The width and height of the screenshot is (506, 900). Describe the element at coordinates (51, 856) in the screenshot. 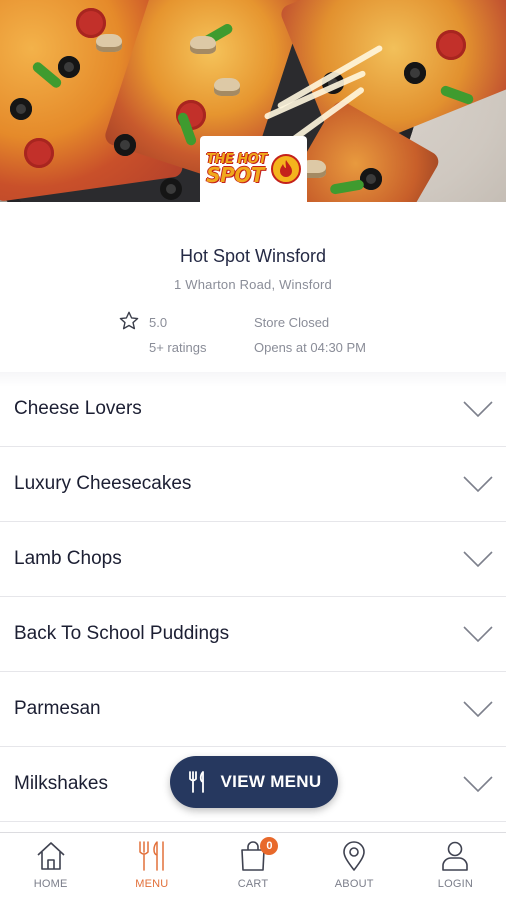

I see `home-icon` at that location.